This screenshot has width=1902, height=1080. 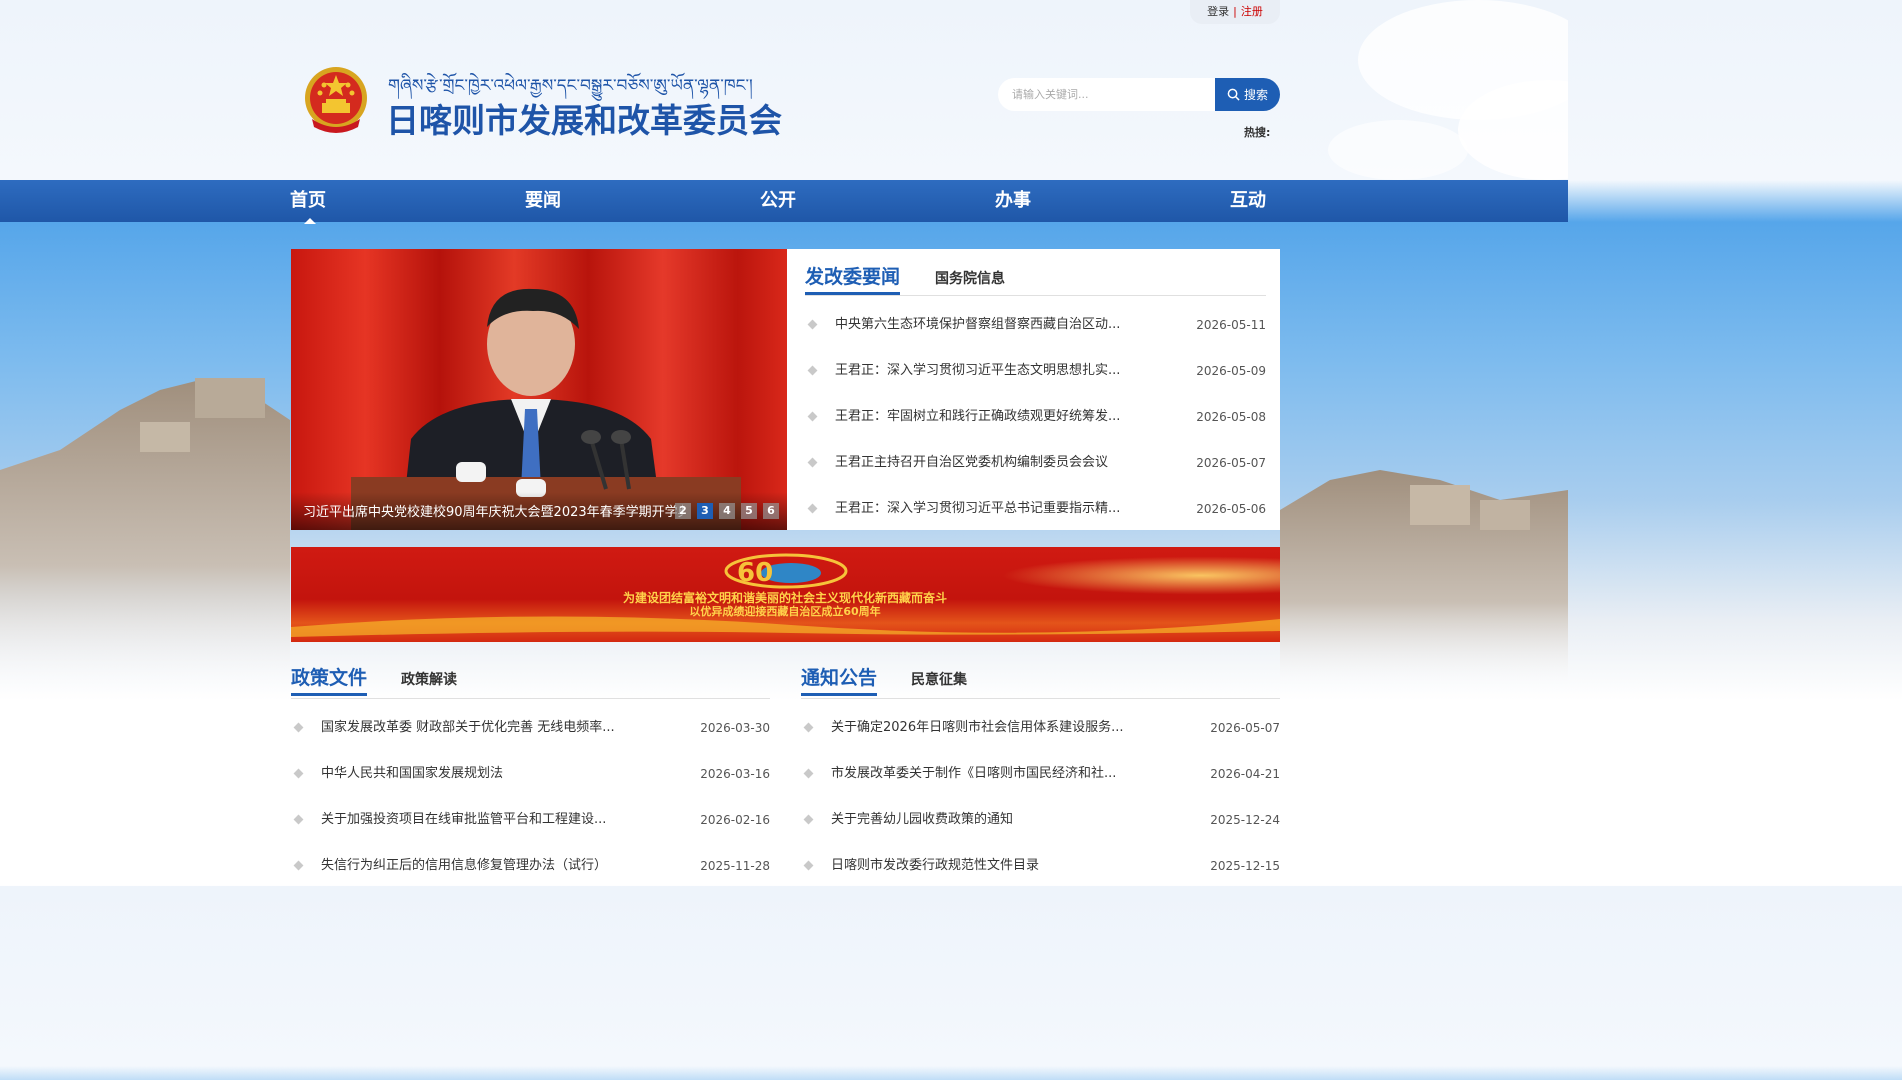 I want to click on banner-line-2: 以优异成绩迎接西藏自治区成立60周年, so click(x=784, y=611).